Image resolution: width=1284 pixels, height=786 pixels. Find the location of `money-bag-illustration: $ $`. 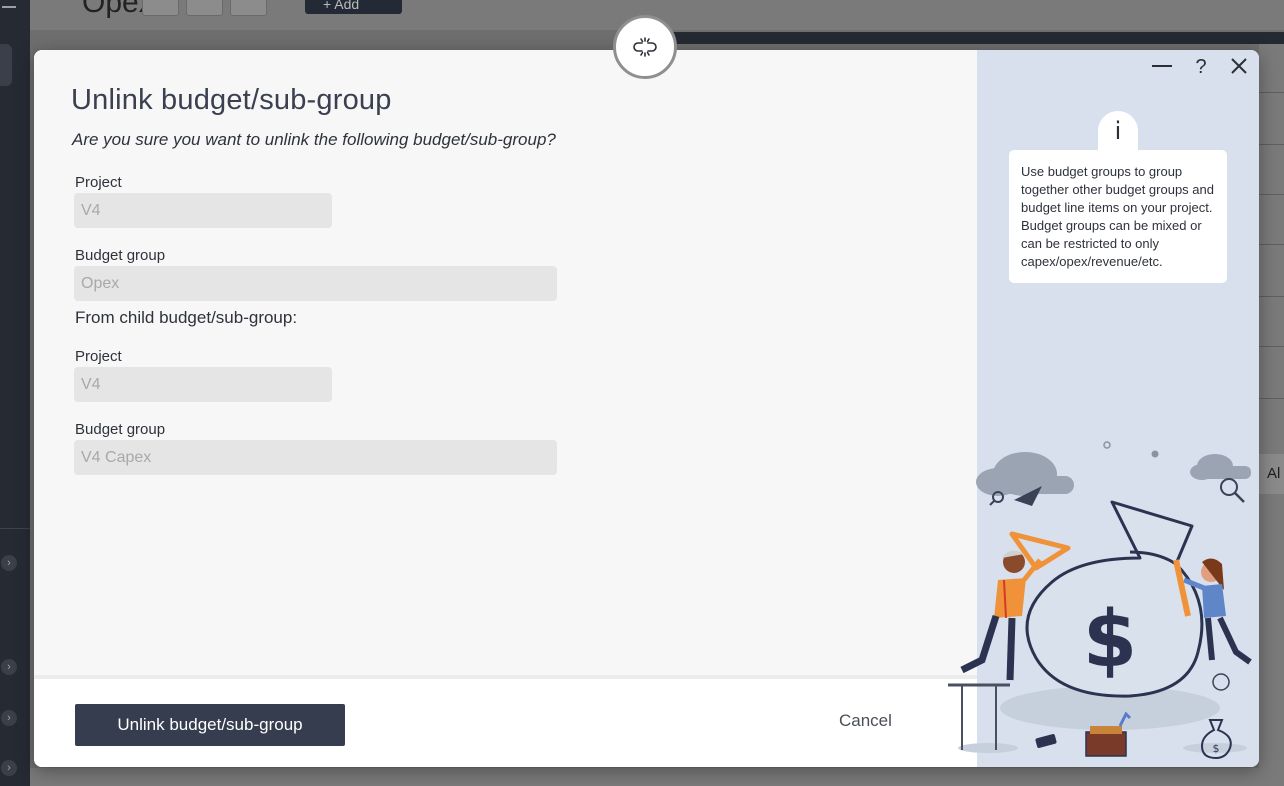

money-bag-illustration: $ $ is located at coordinates (1100, 600).